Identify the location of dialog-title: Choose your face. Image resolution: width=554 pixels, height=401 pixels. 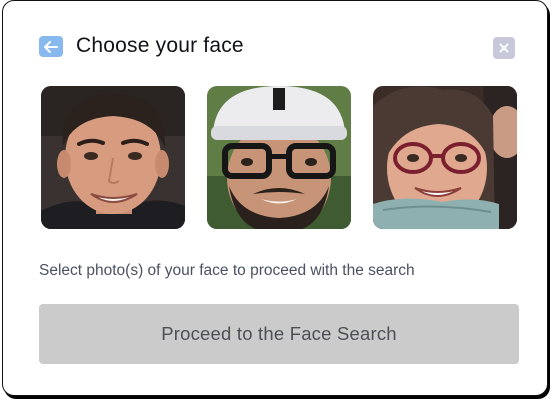
(160, 45).